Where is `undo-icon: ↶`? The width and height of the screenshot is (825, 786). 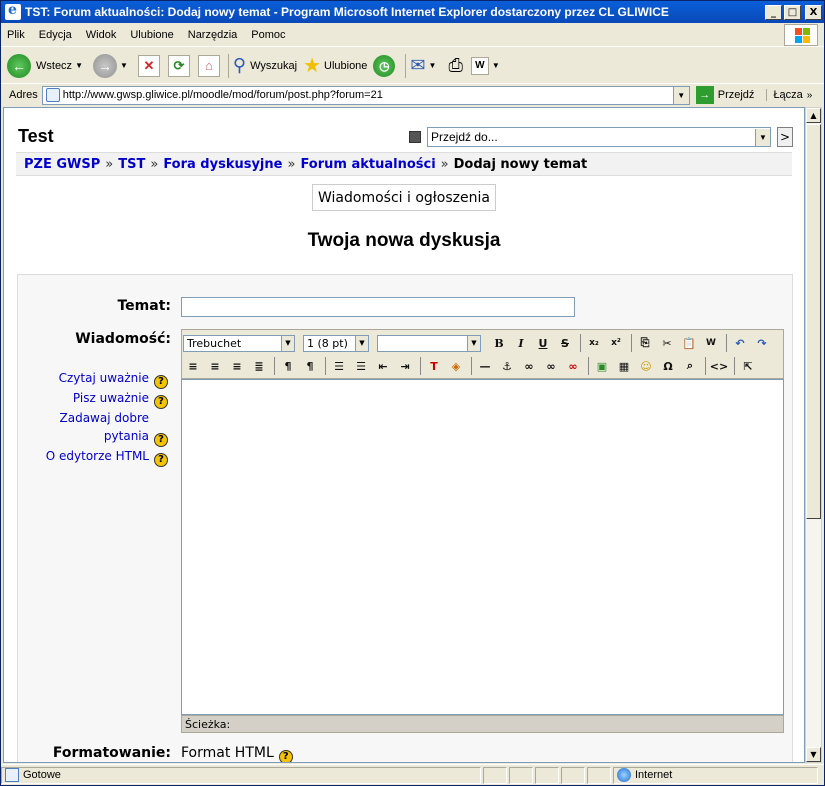 undo-icon: ↶ is located at coordinates (740, 343).